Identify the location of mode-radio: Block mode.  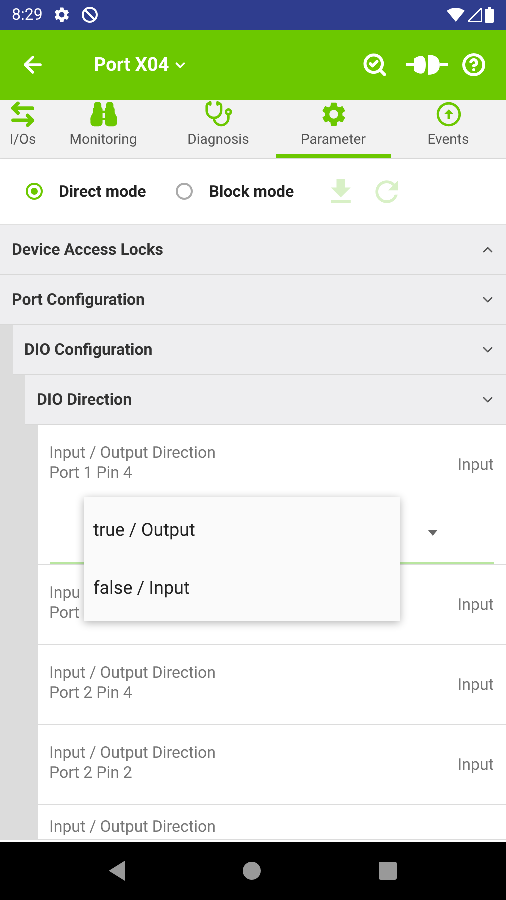
(235, 192).